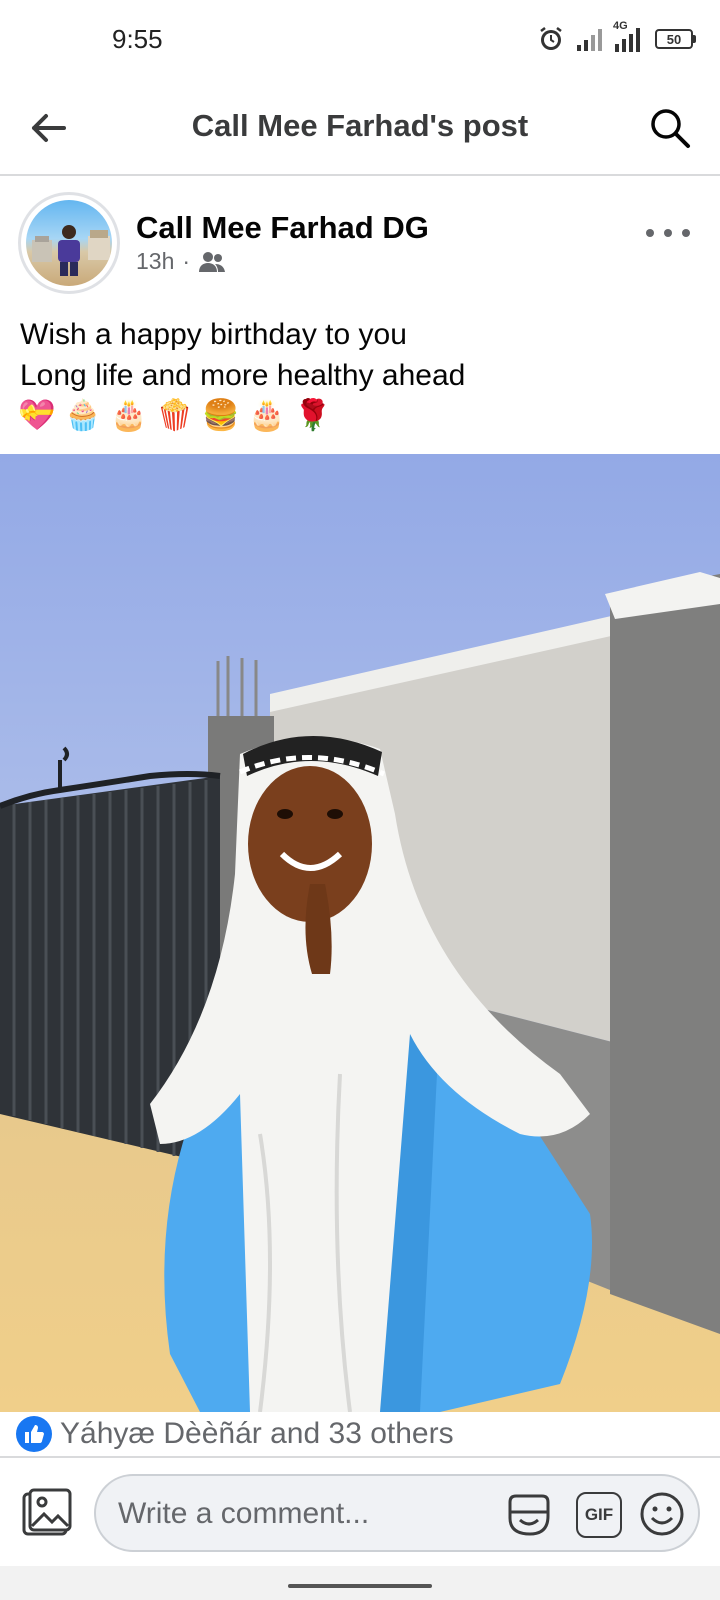 Image resolution: width=720 pixels, height=1600 pixels. Describe the element at coordinates (629, 37) in the screenshot. I see `cellular-4g-icon: 4G` at that location.